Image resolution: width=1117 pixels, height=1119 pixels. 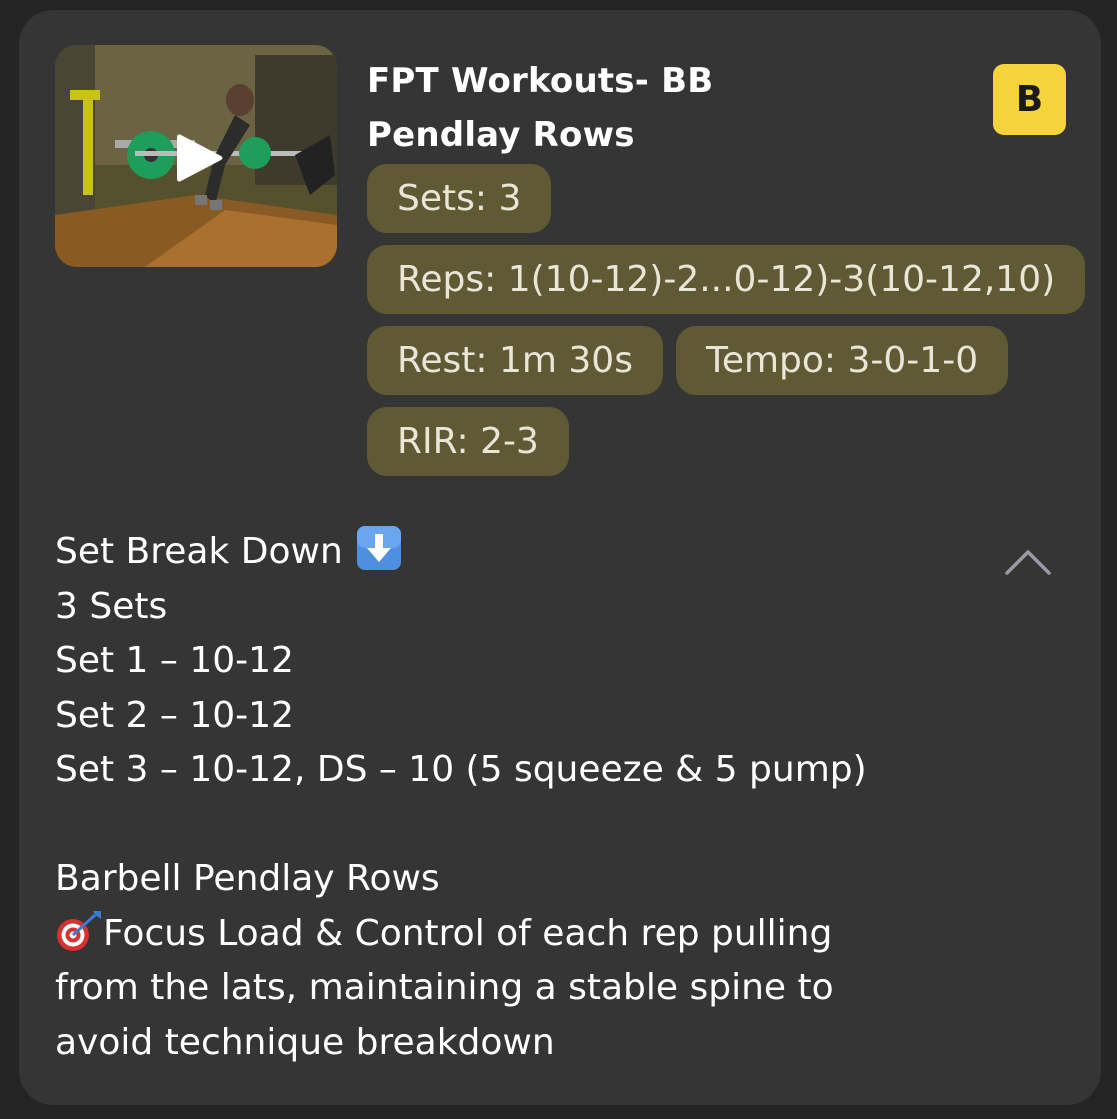 I want to click on reps-chip: Reps: 1(10-12)-2...0-12)-3(10-12,10), so click(x=726, y=279).